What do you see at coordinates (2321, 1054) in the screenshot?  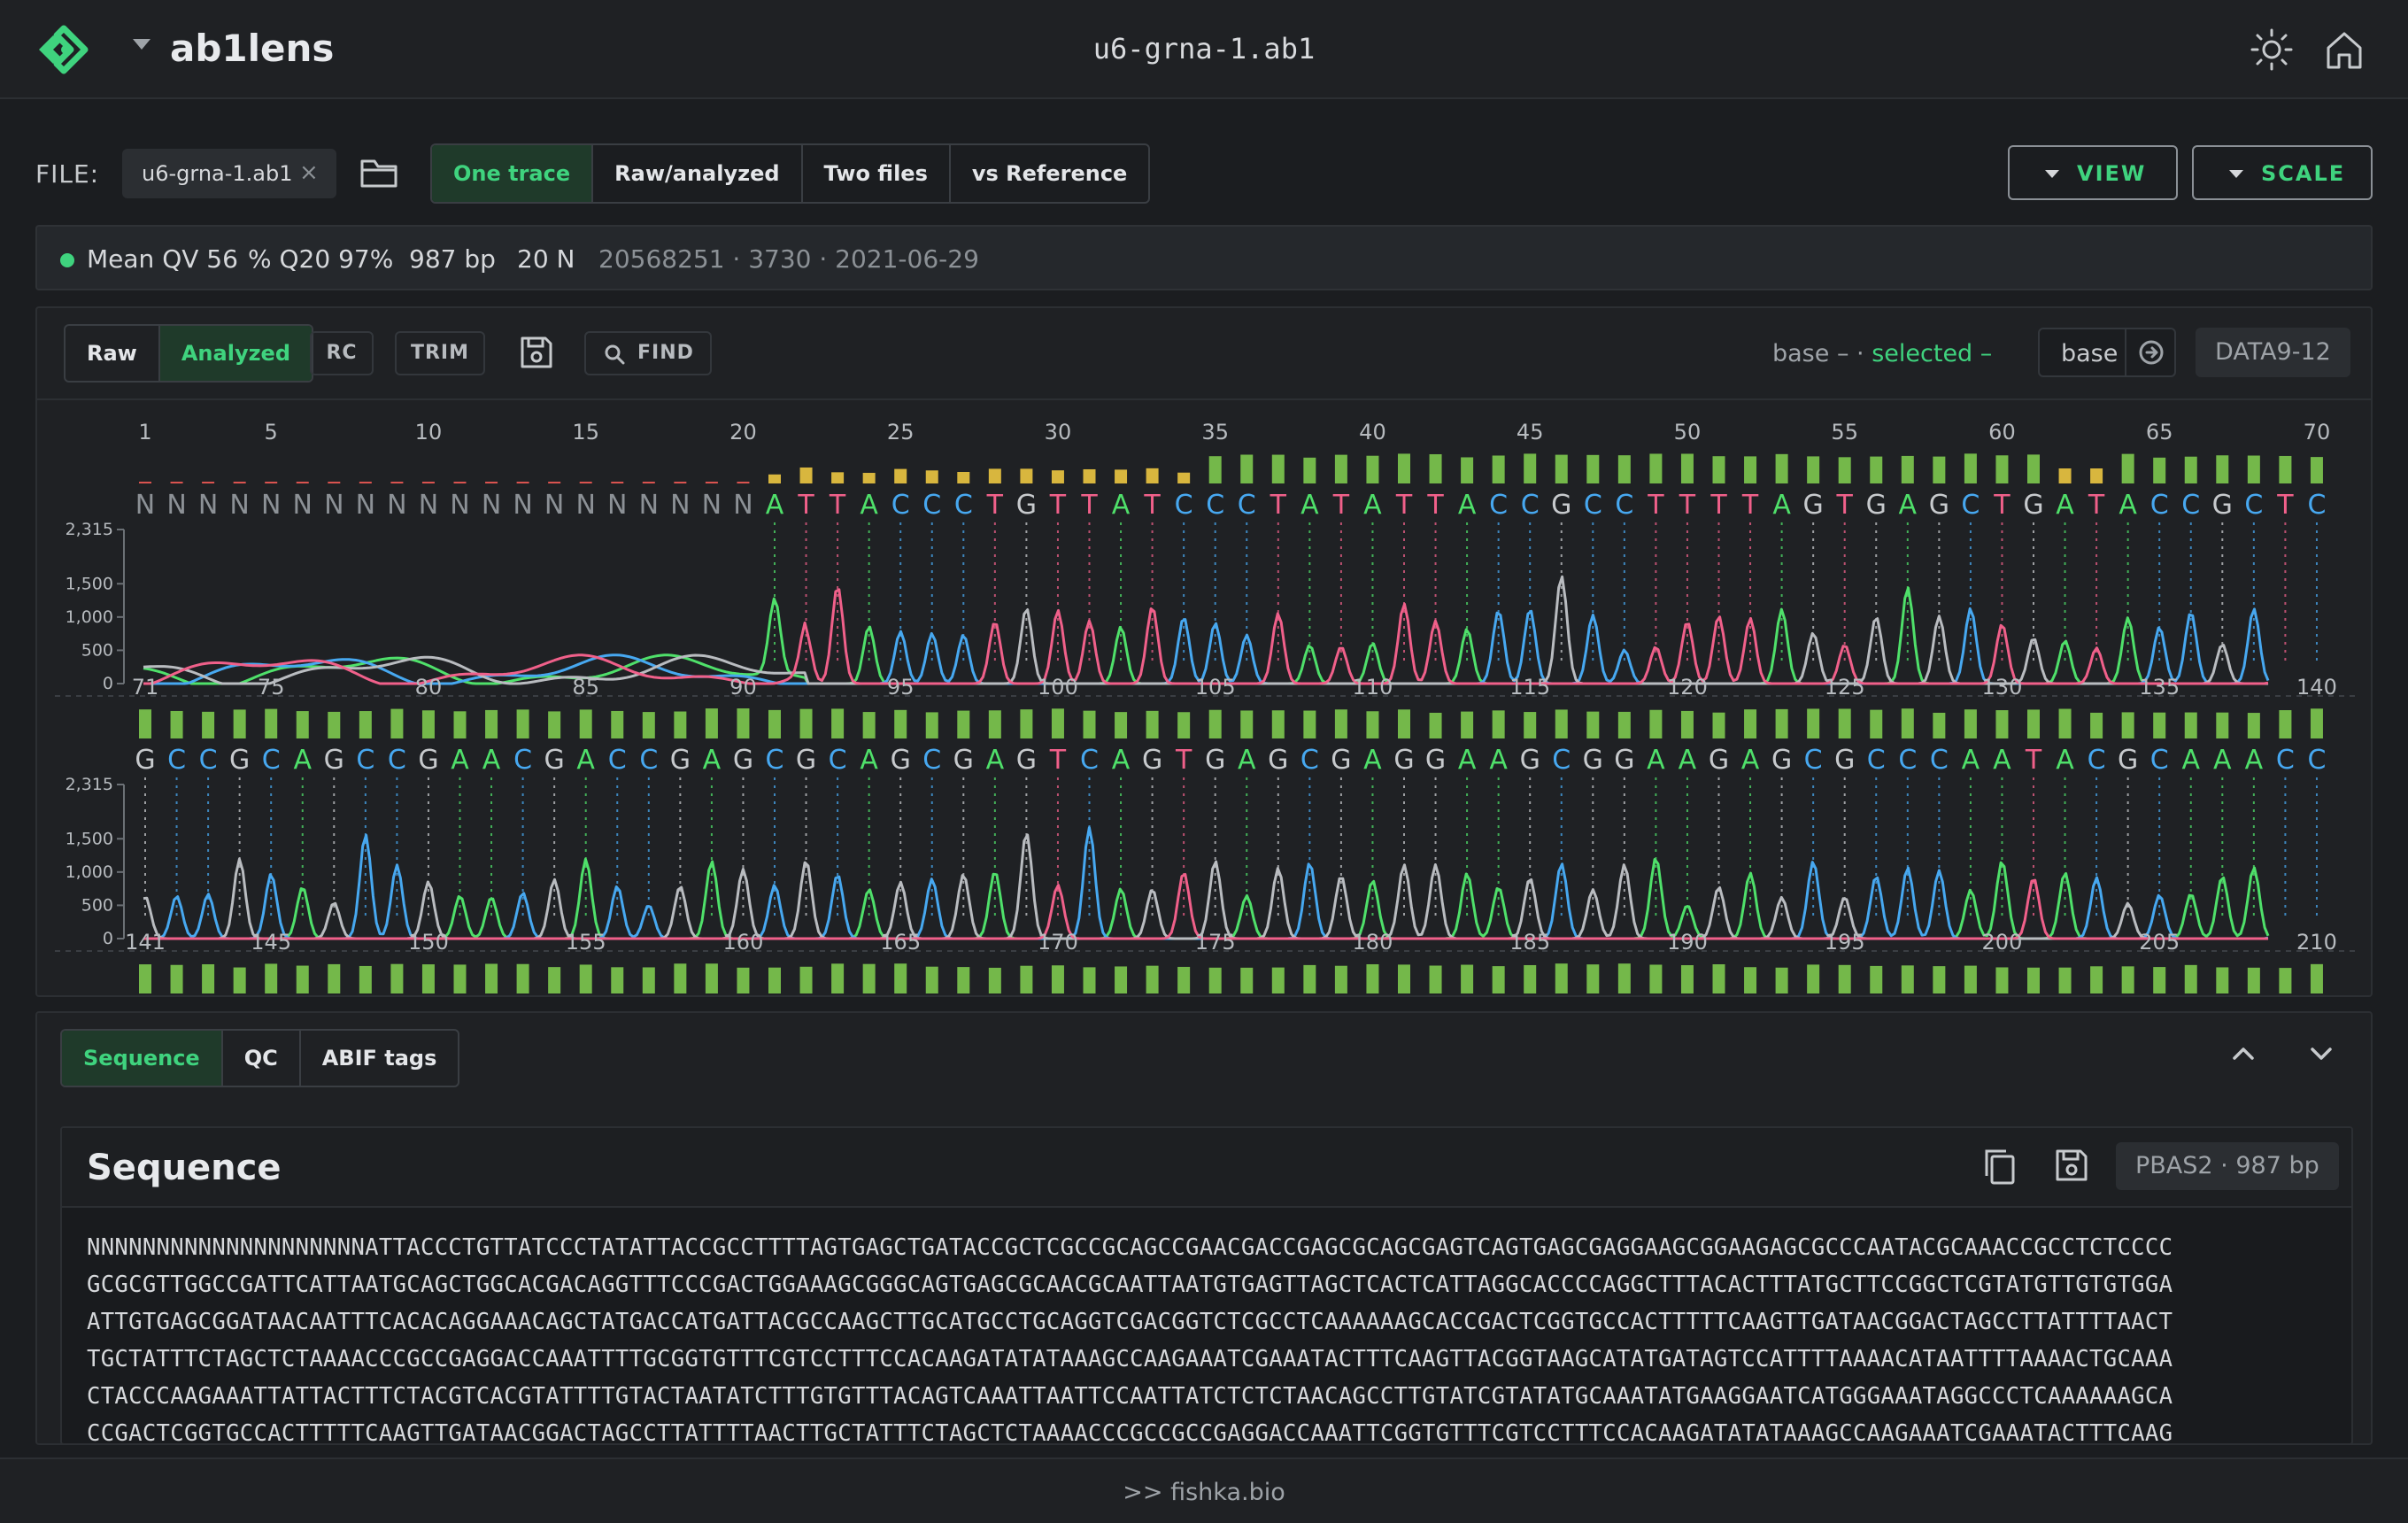 I see `chevron-down-icon` at bounding box center [2321, 1054].